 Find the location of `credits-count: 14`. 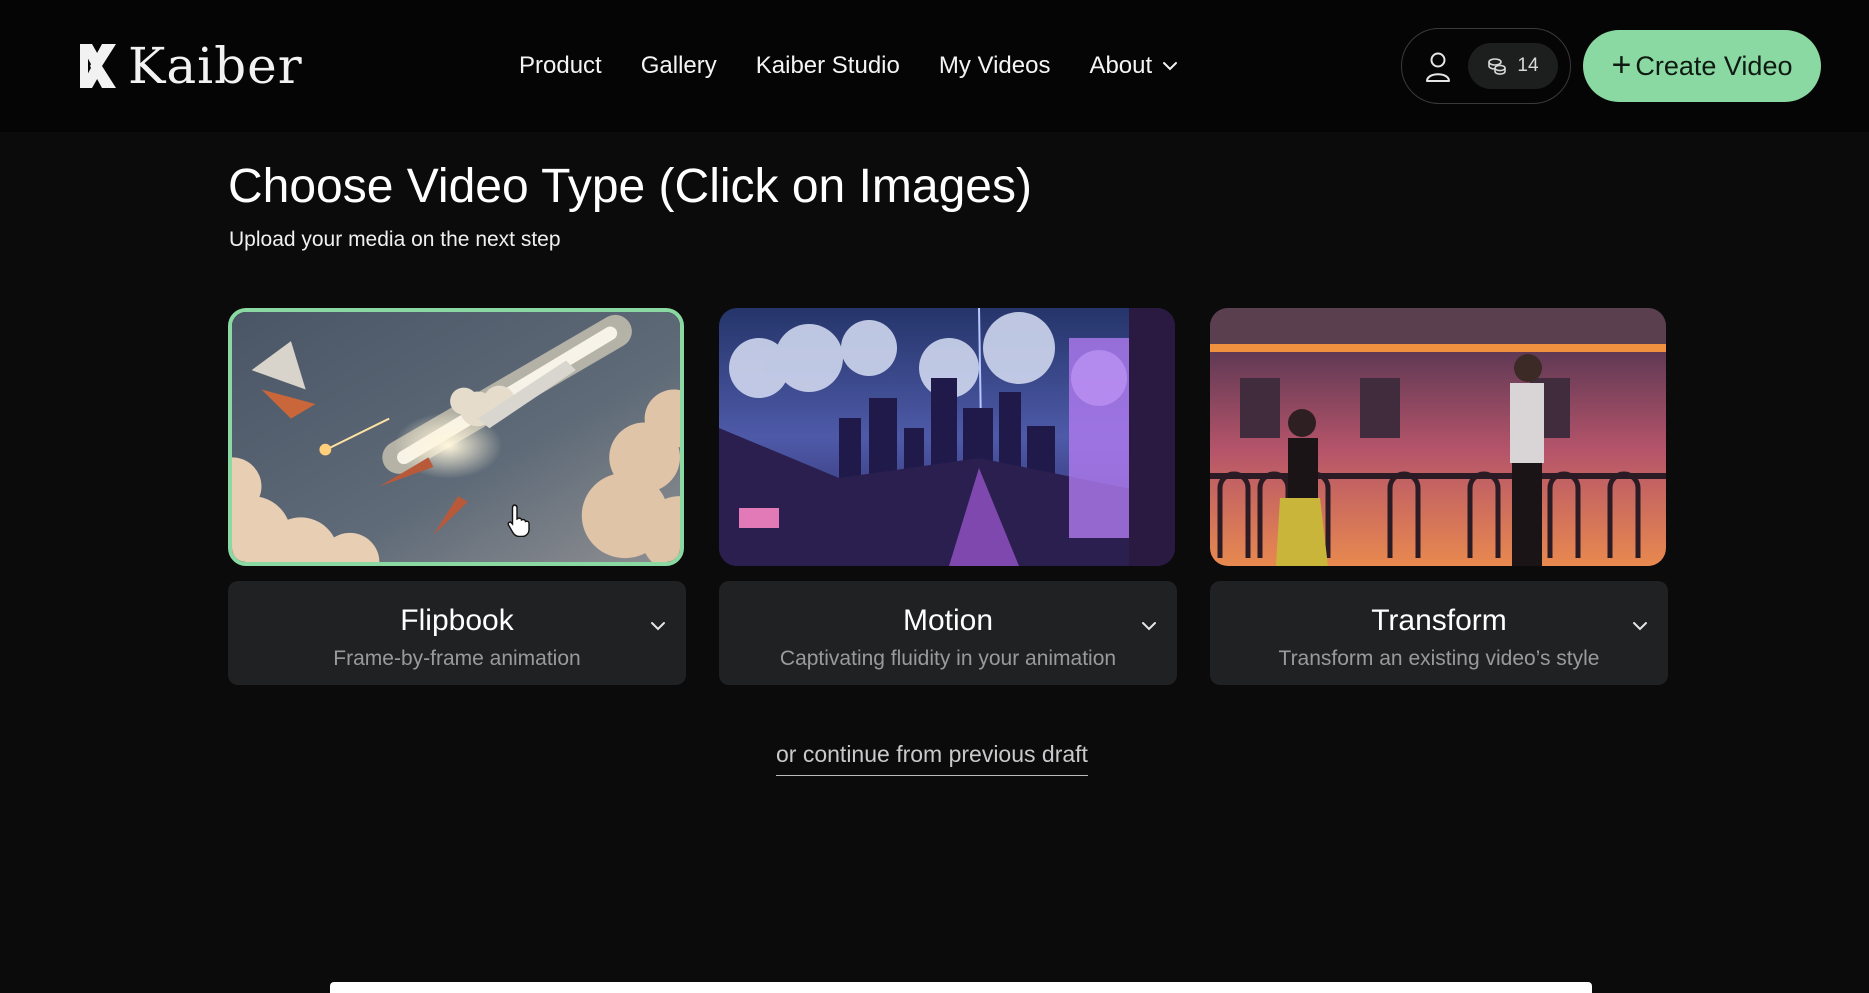

credits-count: 14 is located at coordinates (1528, 65).